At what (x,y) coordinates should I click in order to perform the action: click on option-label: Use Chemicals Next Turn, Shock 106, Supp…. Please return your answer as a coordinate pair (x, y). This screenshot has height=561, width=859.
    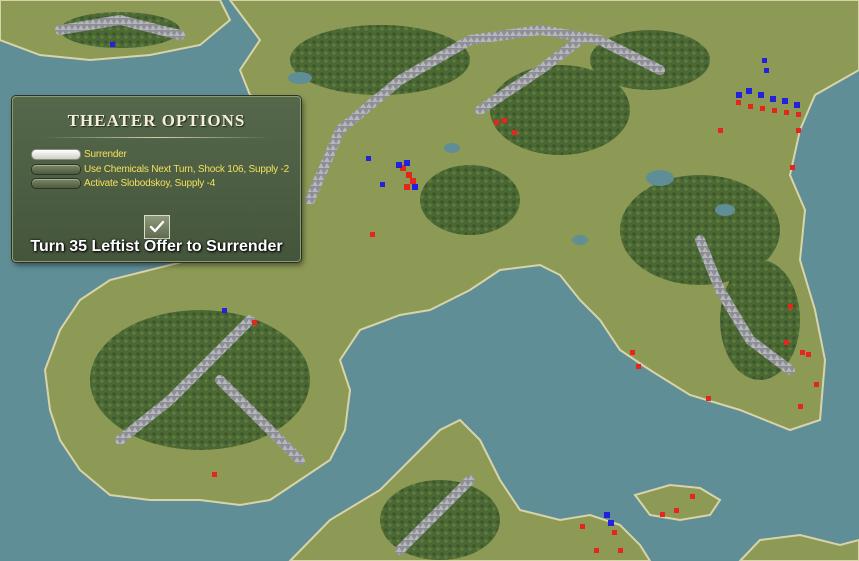
    Looking at the image, I should click on (186, 169).